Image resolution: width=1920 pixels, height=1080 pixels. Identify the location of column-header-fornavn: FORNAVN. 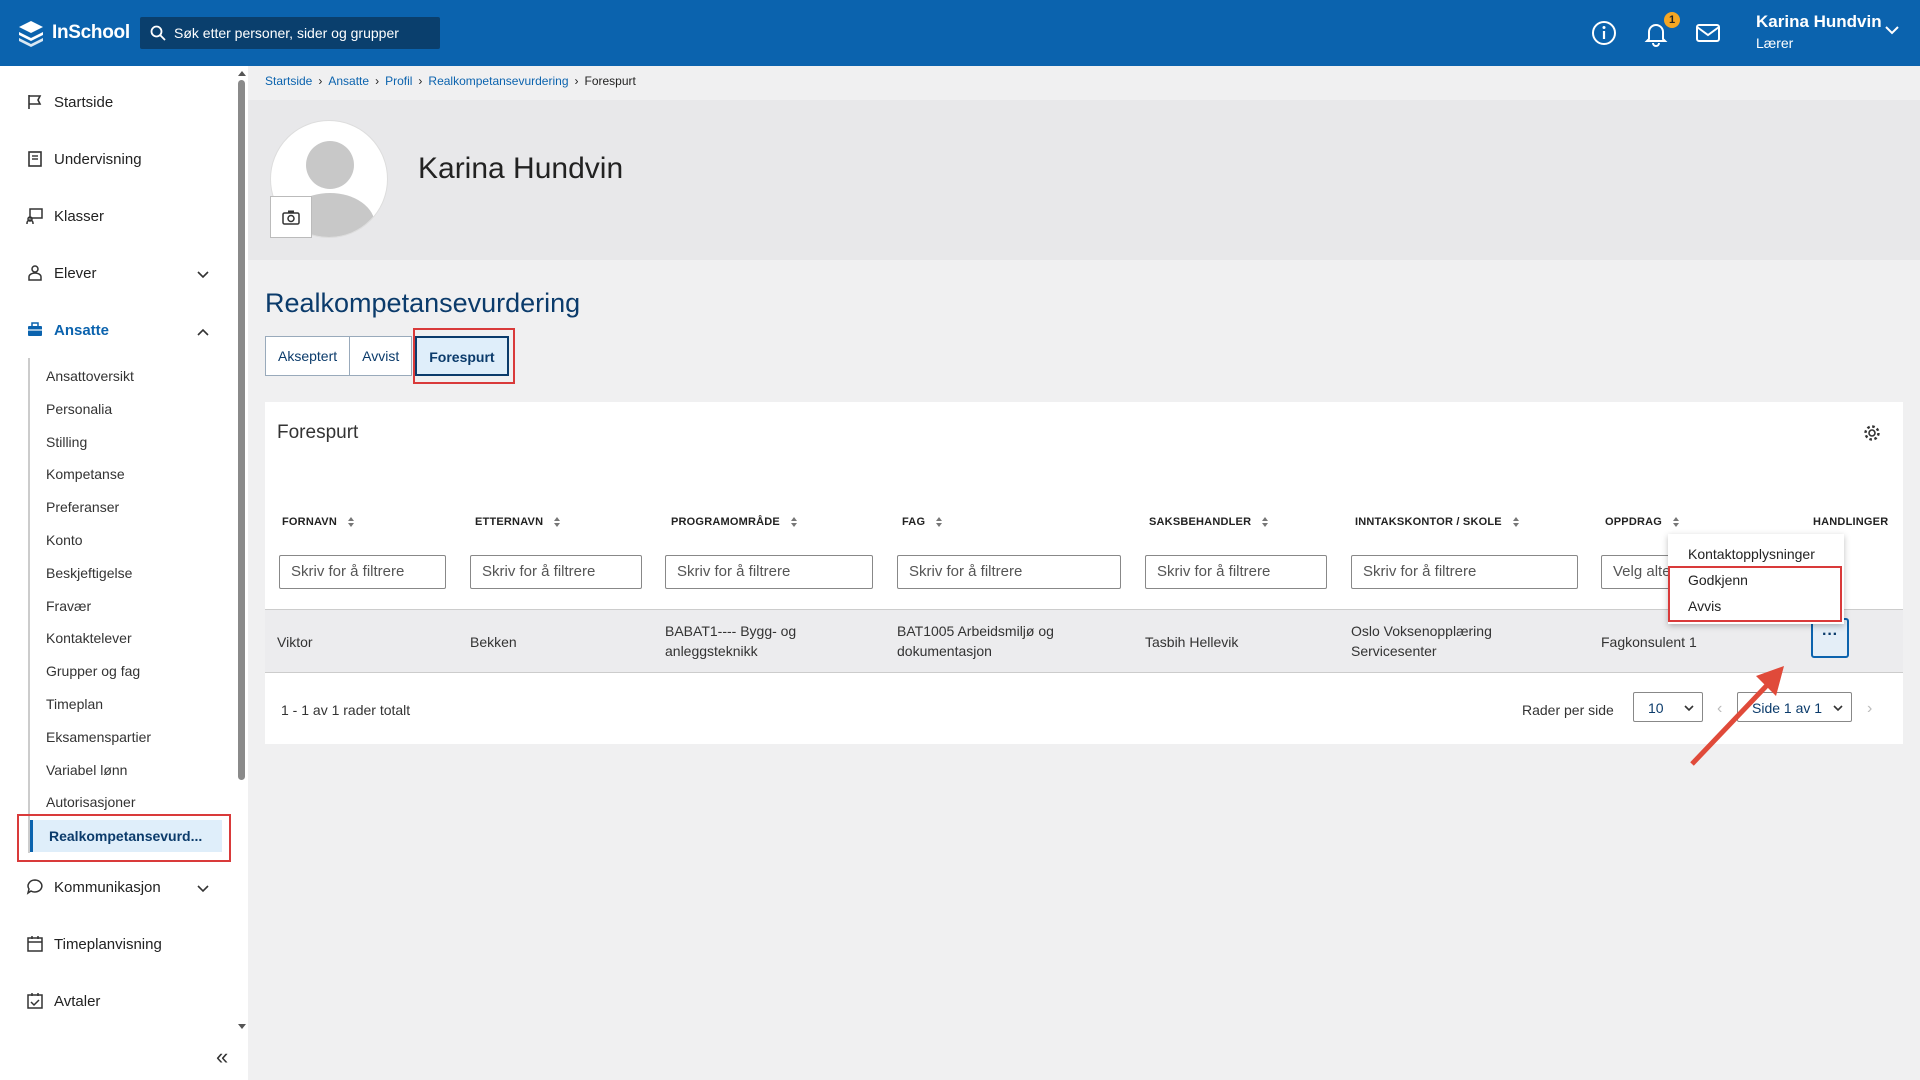
(318, 522).